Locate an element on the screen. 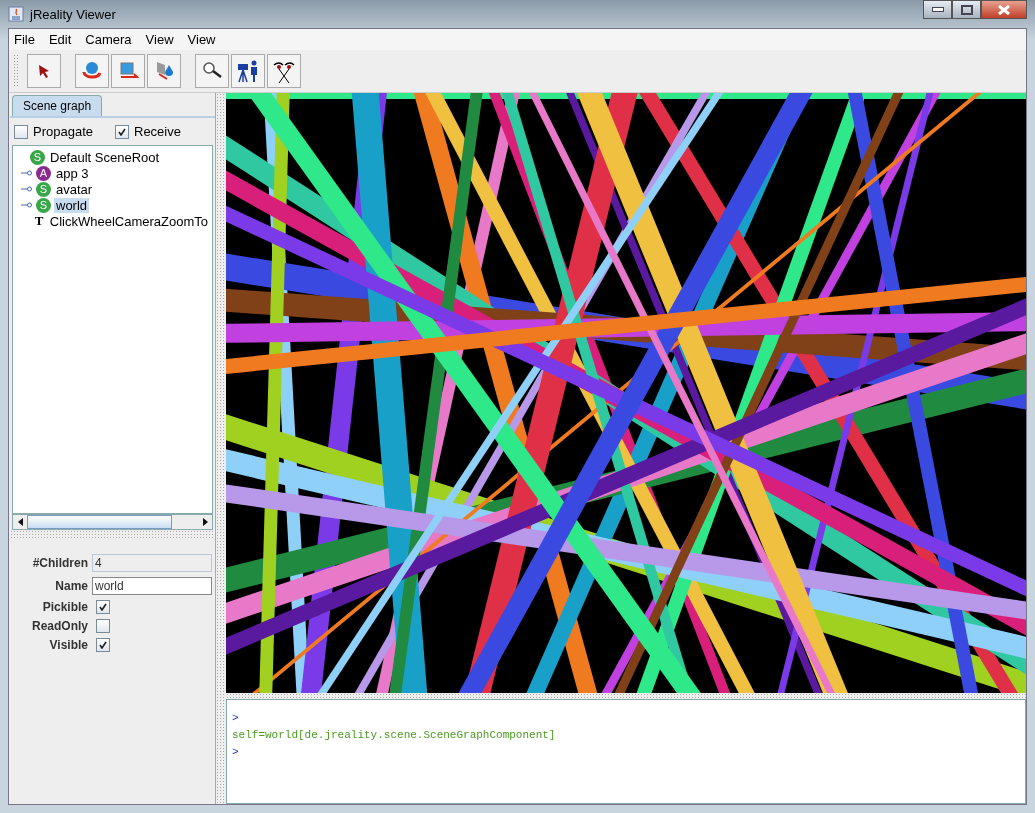 The width and height of the screenshot is (1035, 813). property-label: Visible is located at coordinates (68, 645).